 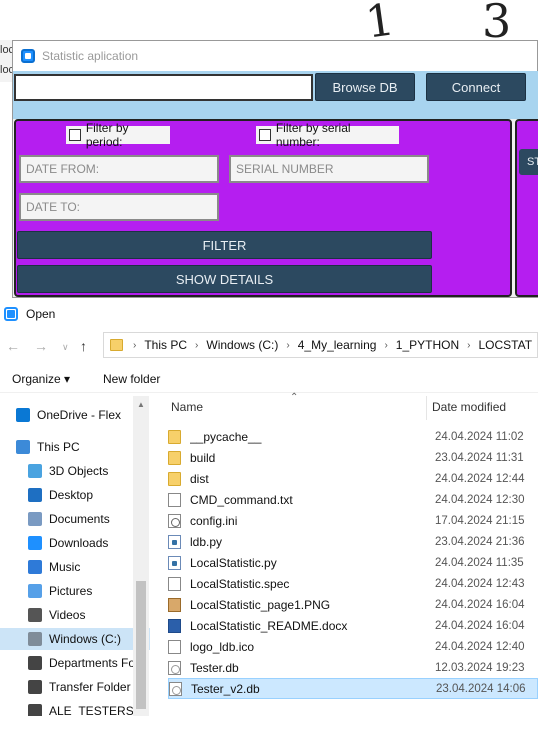 I want to click on db-toolbar: Browse DB Connect, so click(x=275, y=95).